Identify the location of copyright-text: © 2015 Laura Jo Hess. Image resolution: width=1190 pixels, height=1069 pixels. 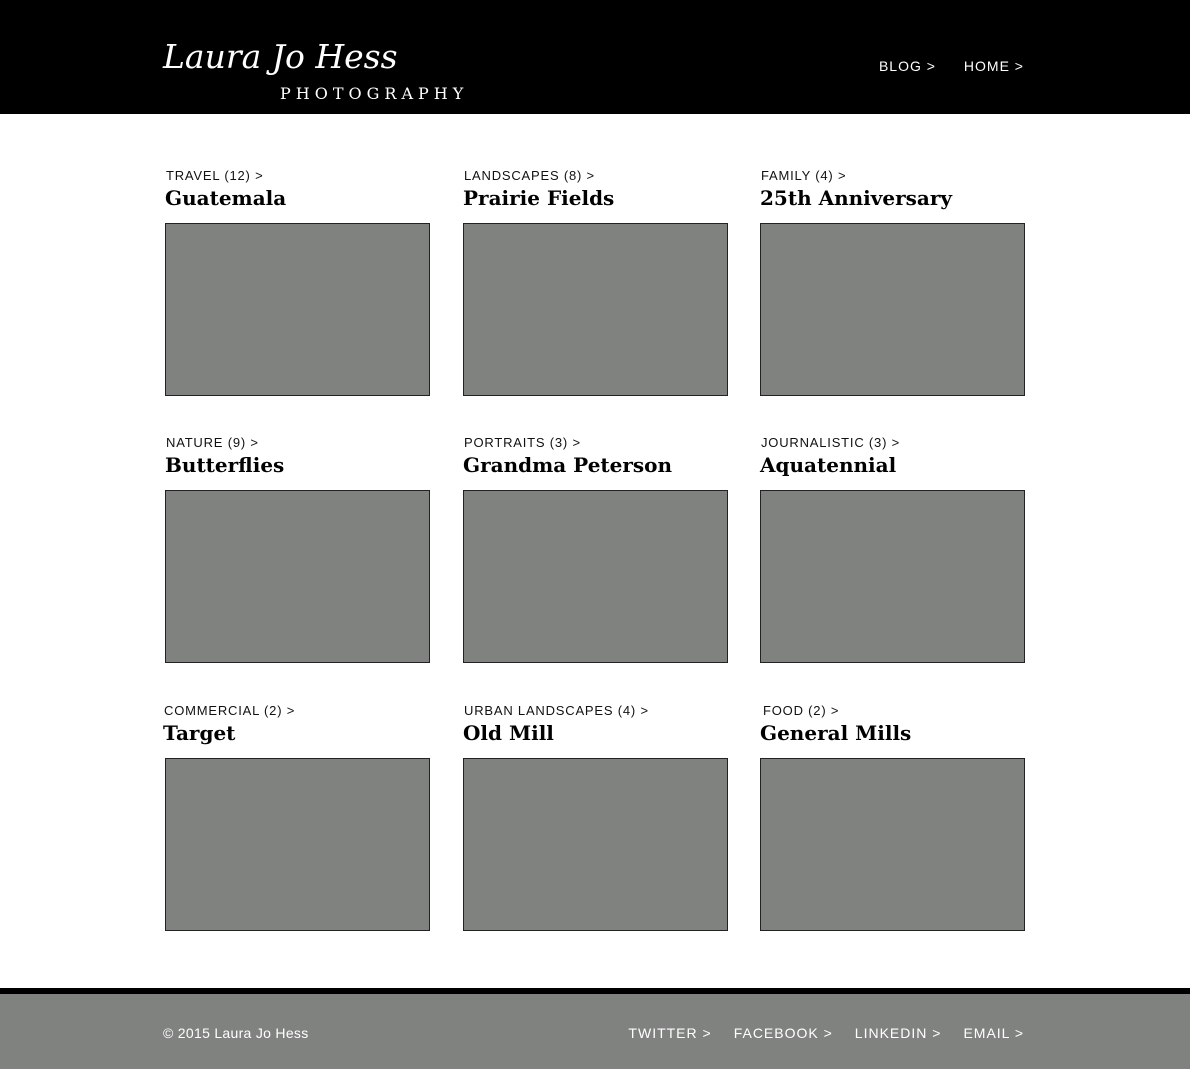
(236, 1033).